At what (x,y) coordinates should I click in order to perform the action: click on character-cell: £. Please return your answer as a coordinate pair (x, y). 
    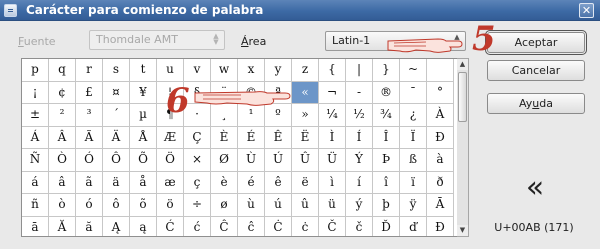
    Looking at the image, I should click on (89, 92).